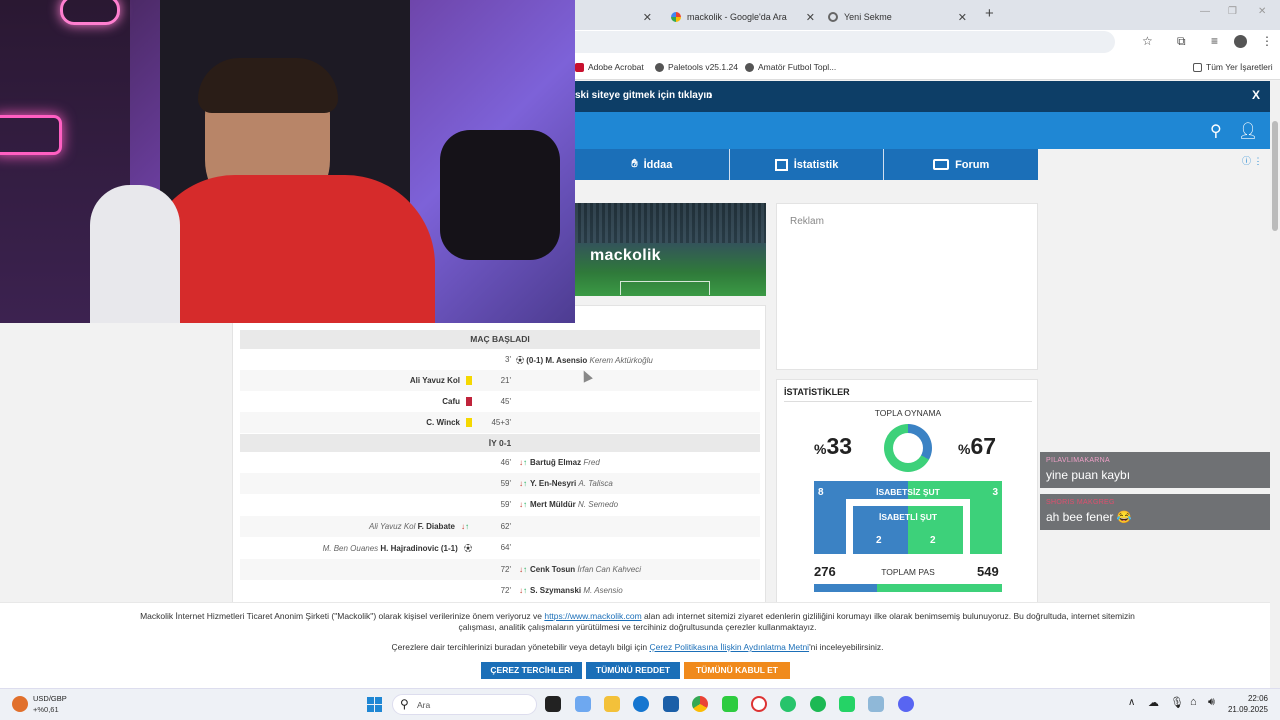 Image resolution: width=1280 pixels, height=720 pixels. I want to click on accept-all-button: TÜMÜNÜ KABUL ET, so click(737, 670).